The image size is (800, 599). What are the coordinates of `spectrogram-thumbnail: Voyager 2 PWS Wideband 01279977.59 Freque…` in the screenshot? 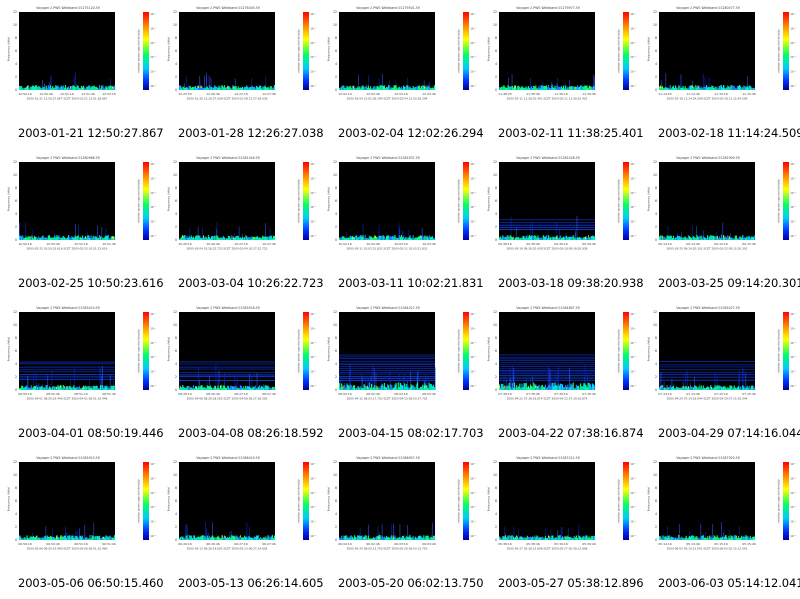 It's located at (562, 74).